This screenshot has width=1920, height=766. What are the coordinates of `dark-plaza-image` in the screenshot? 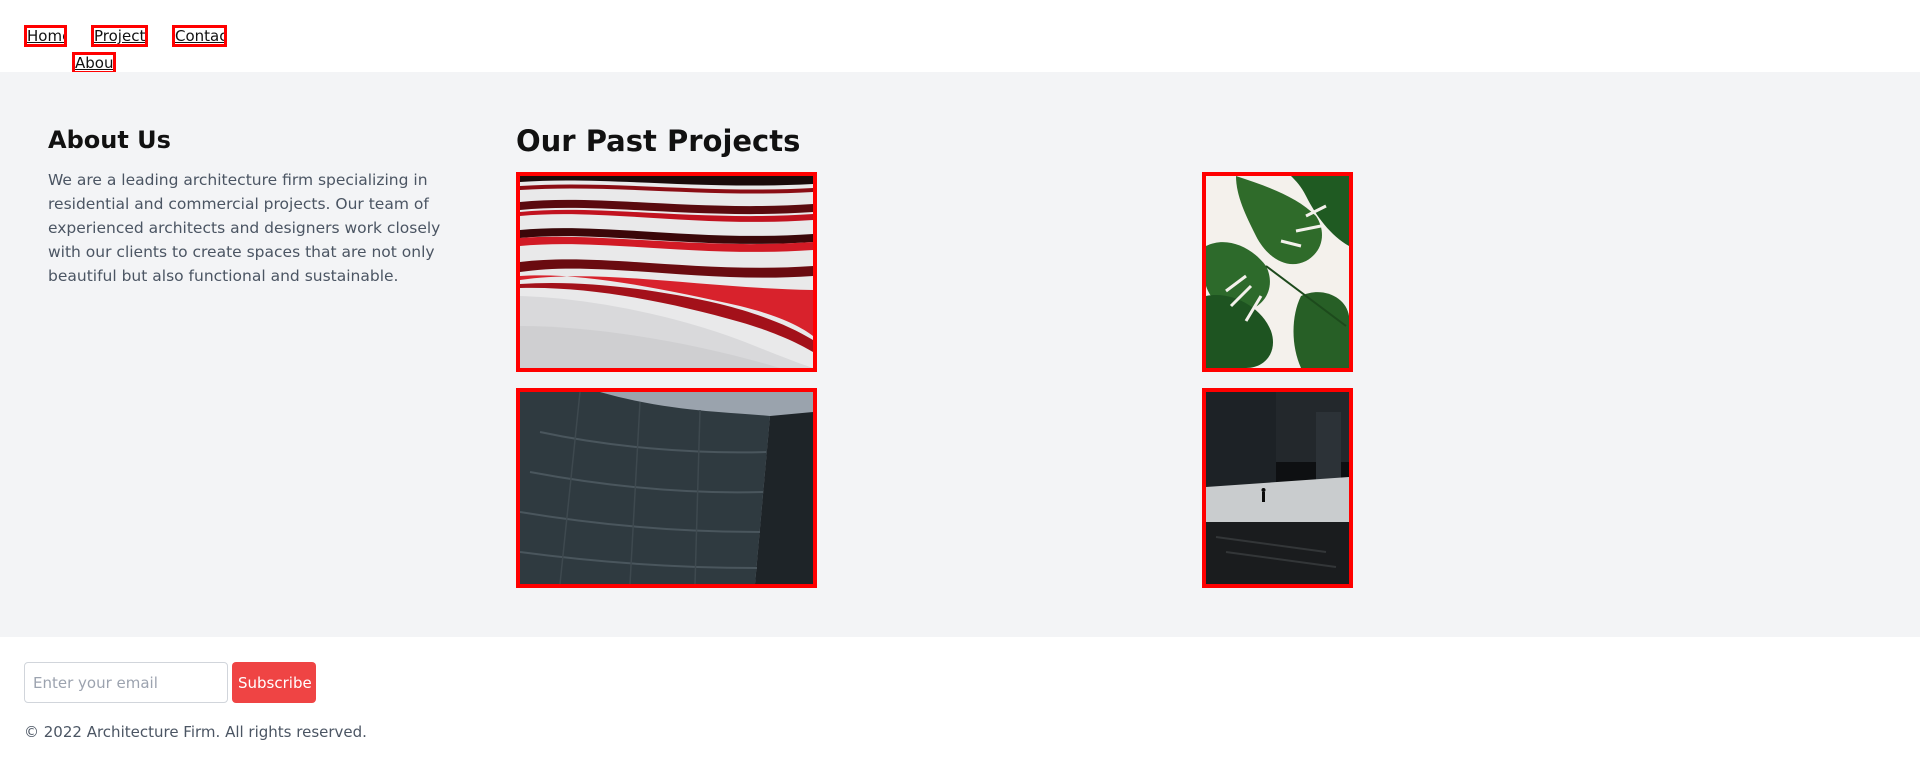 It's located at (1277, 488).